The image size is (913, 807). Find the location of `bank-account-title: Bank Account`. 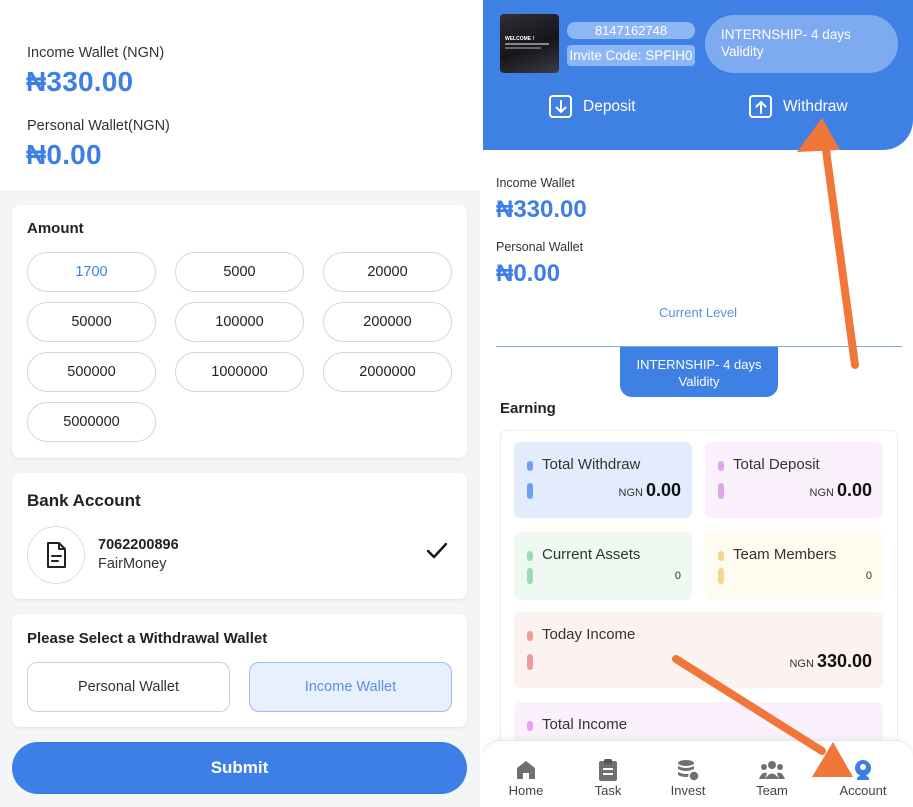

bank-account-title: Bank Account is located at coordinates (84, 500).